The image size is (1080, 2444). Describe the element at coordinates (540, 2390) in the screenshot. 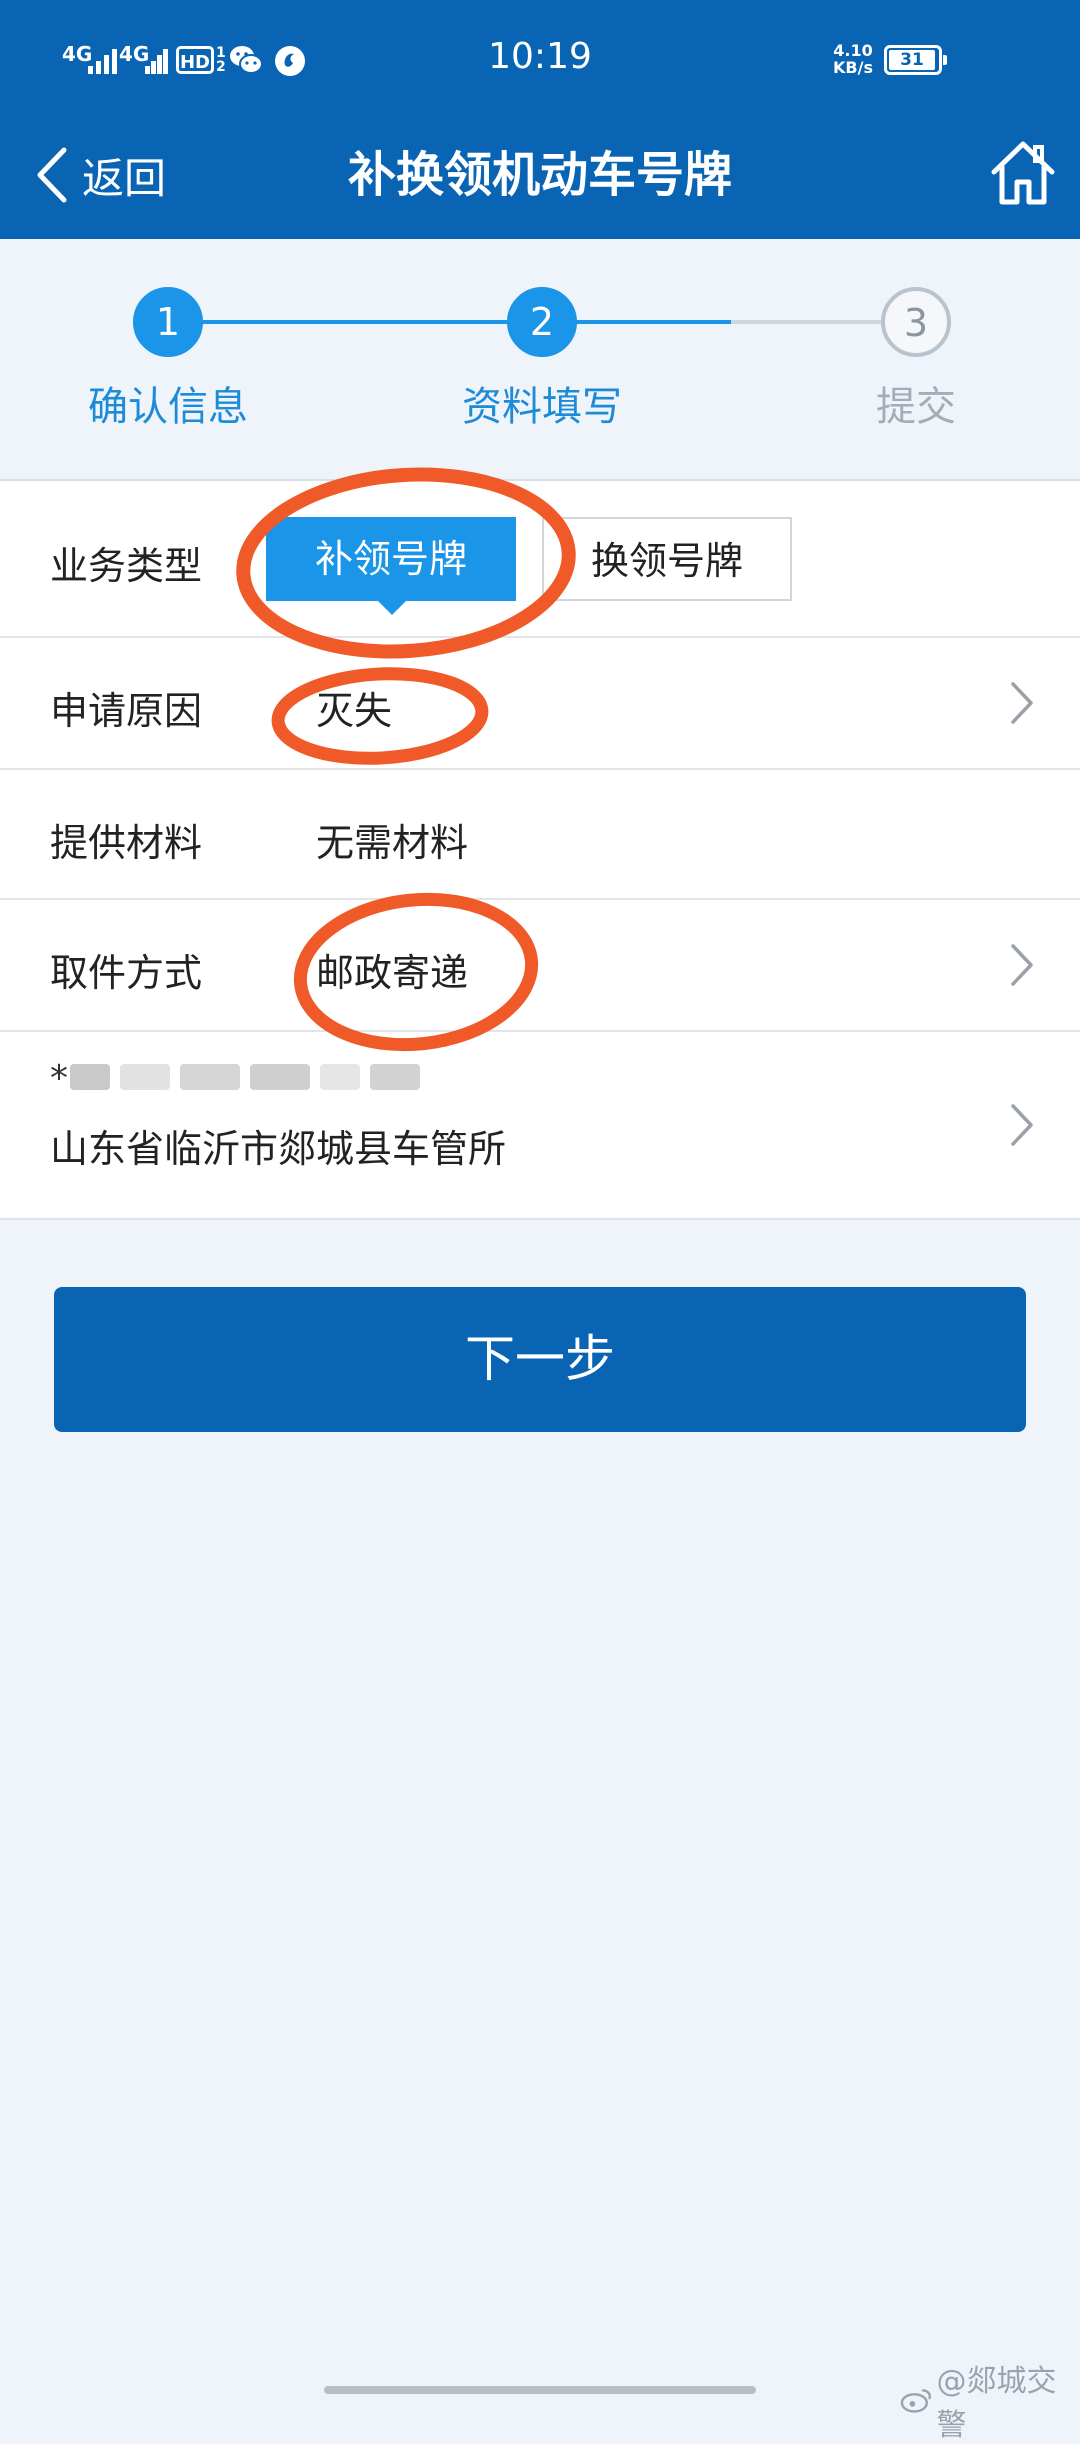

I see `home-indicator` at that location.